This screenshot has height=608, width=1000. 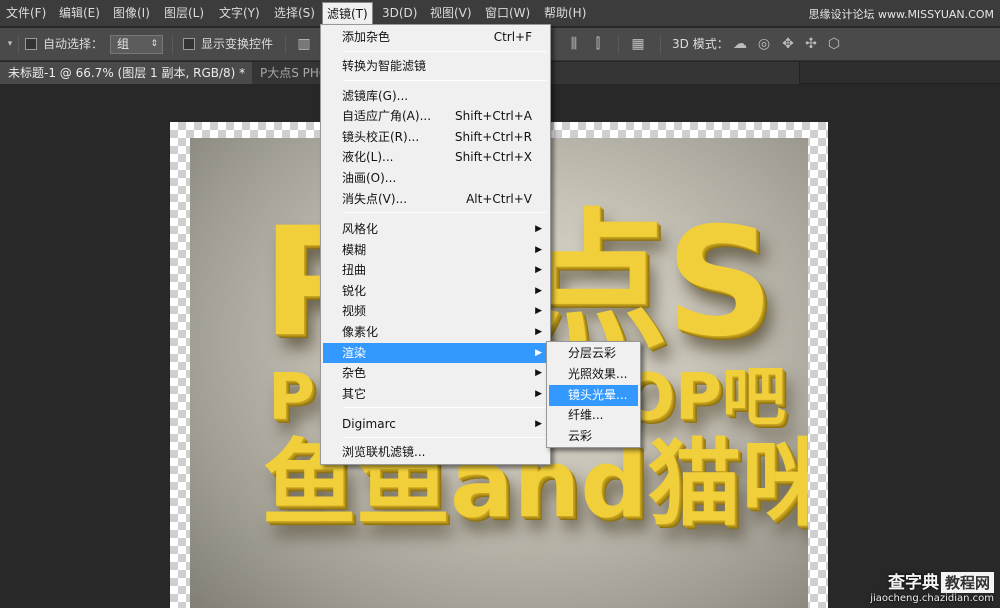 I want to click on menu-item-adaptive-wide-angle: 自适应广角(A)... Shift+Ctrl+A, so click(x=435, y=116).